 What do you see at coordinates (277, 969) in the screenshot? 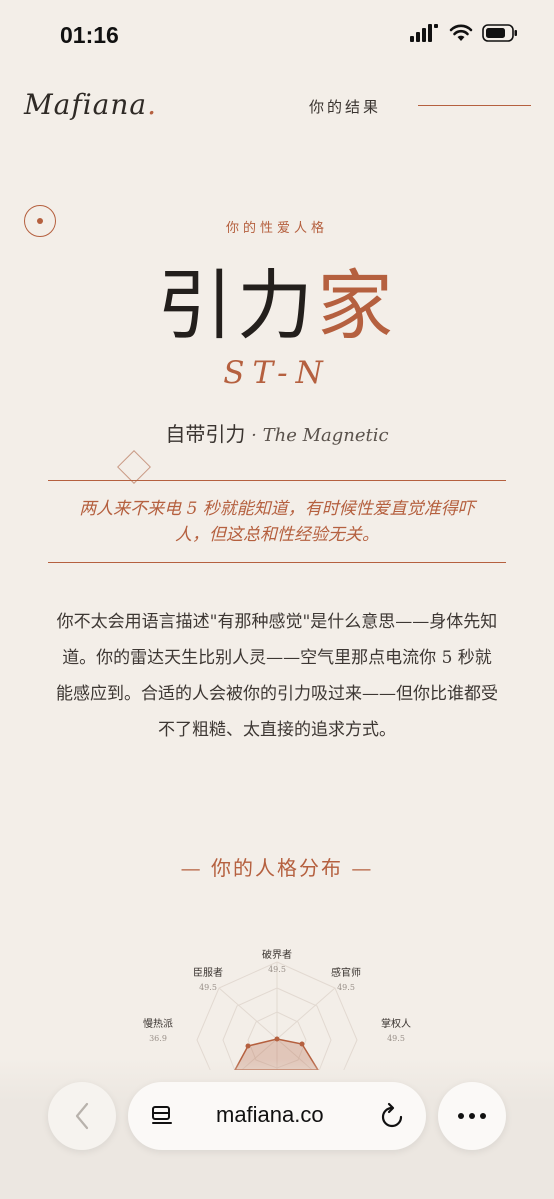
I see `radar-value-breaker: 49.5` at bounding box center [277, 969].